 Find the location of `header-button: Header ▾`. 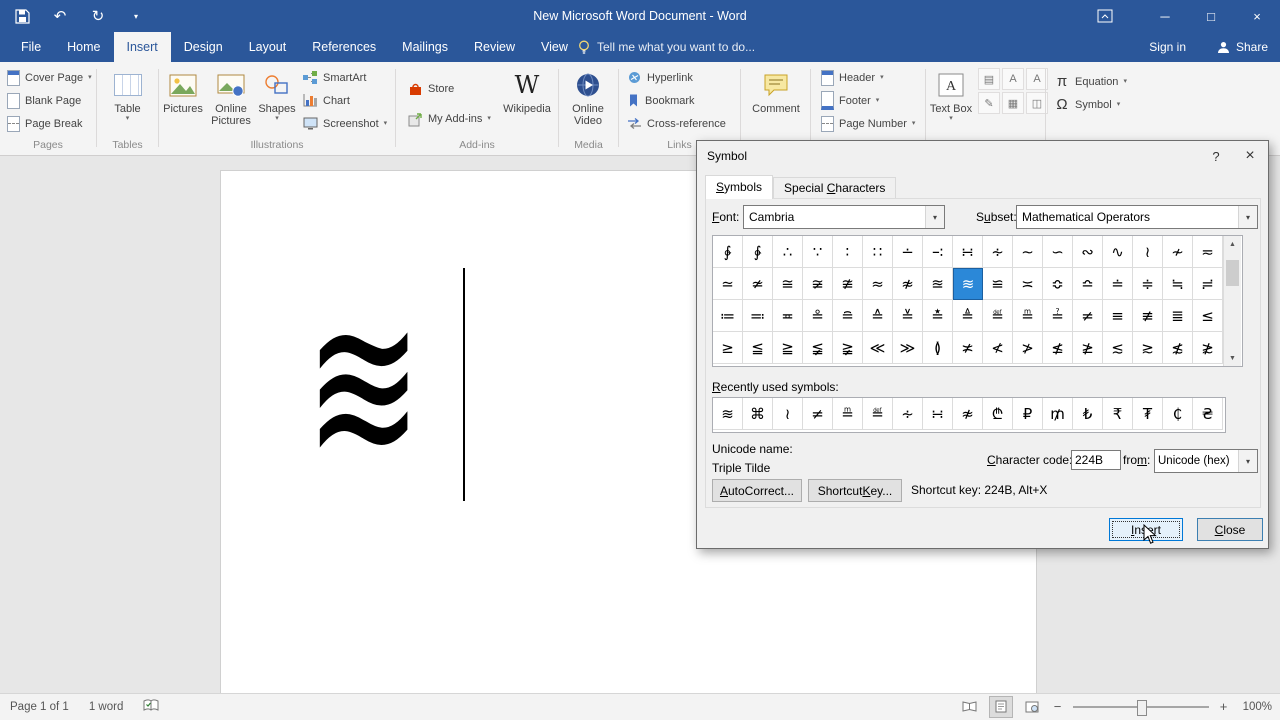

header-button: Header ▾ is located at coordinates (868, 77).